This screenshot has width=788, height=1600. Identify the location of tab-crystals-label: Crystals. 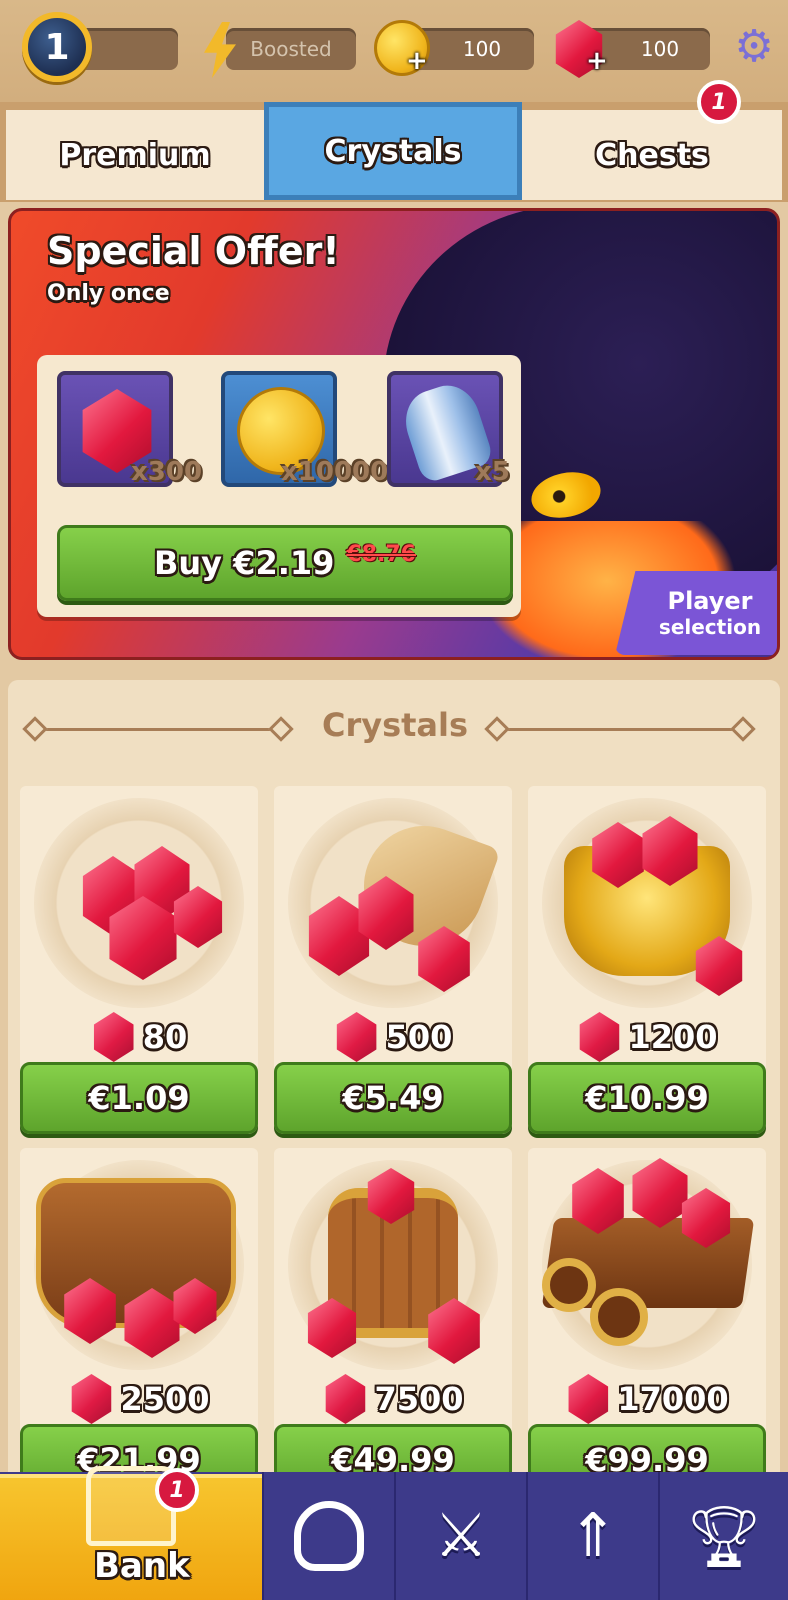
(393, 151).